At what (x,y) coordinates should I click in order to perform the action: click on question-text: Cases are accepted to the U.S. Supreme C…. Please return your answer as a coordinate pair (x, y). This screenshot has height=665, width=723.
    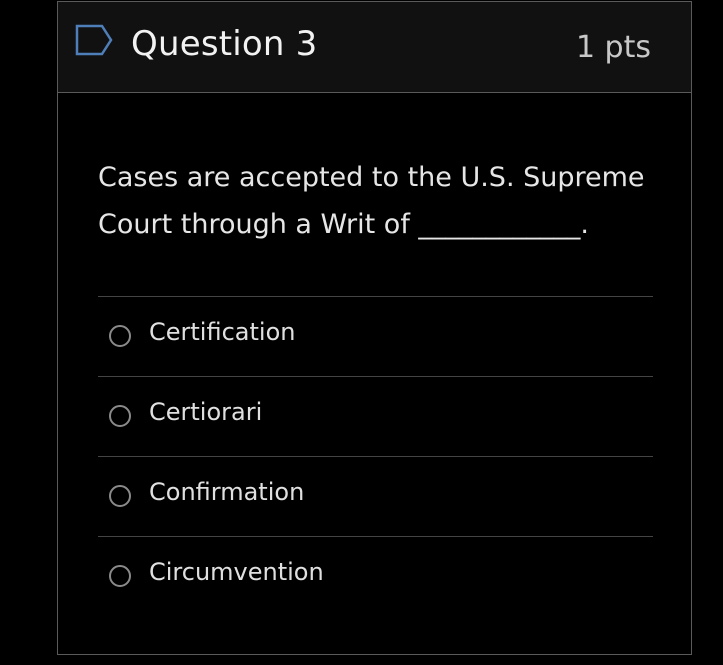
    Looking at the image, I should click on (371, 201).